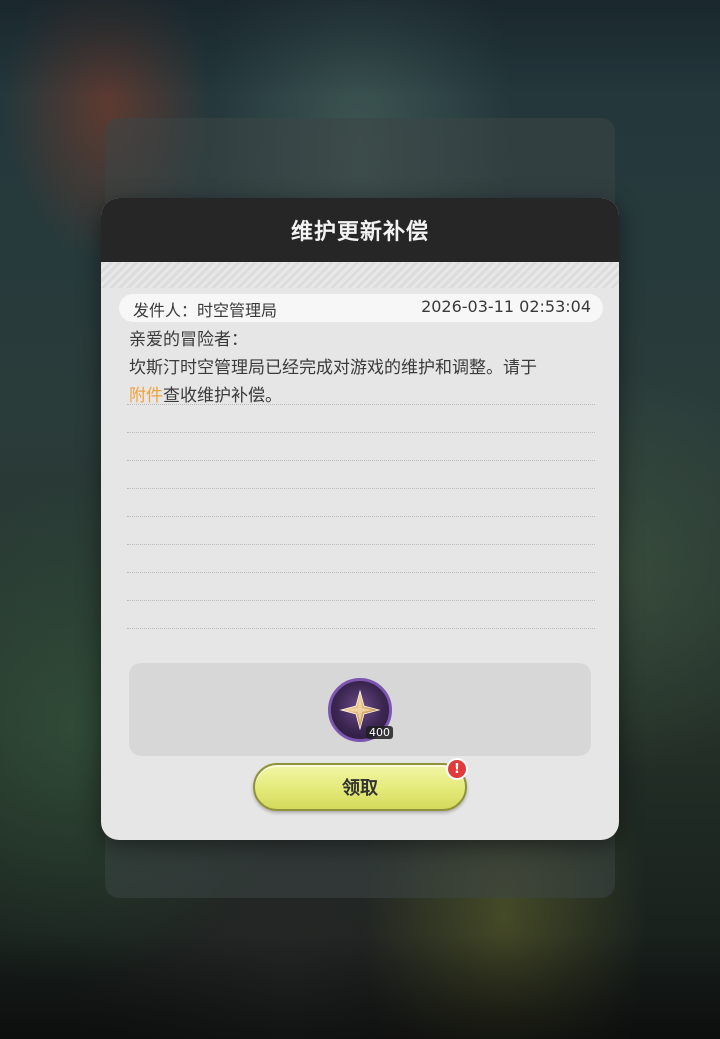 The image size is (720, 1039). I want to click on dialog-title: 维护更新补偿, so click(359, 232).